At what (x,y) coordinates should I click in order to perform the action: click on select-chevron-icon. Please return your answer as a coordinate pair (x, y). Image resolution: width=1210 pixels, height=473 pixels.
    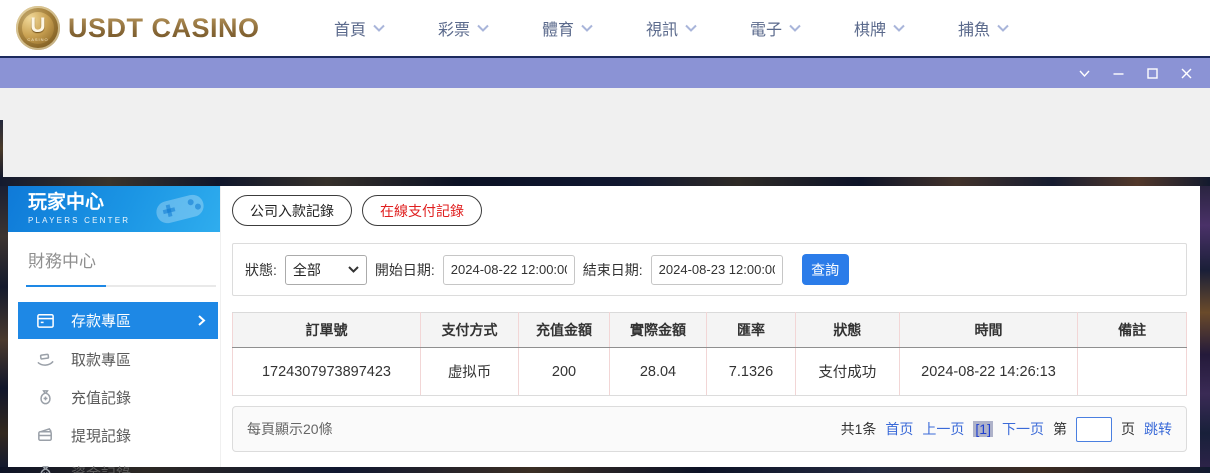
    Looking at the image, I should click on (353, 269).